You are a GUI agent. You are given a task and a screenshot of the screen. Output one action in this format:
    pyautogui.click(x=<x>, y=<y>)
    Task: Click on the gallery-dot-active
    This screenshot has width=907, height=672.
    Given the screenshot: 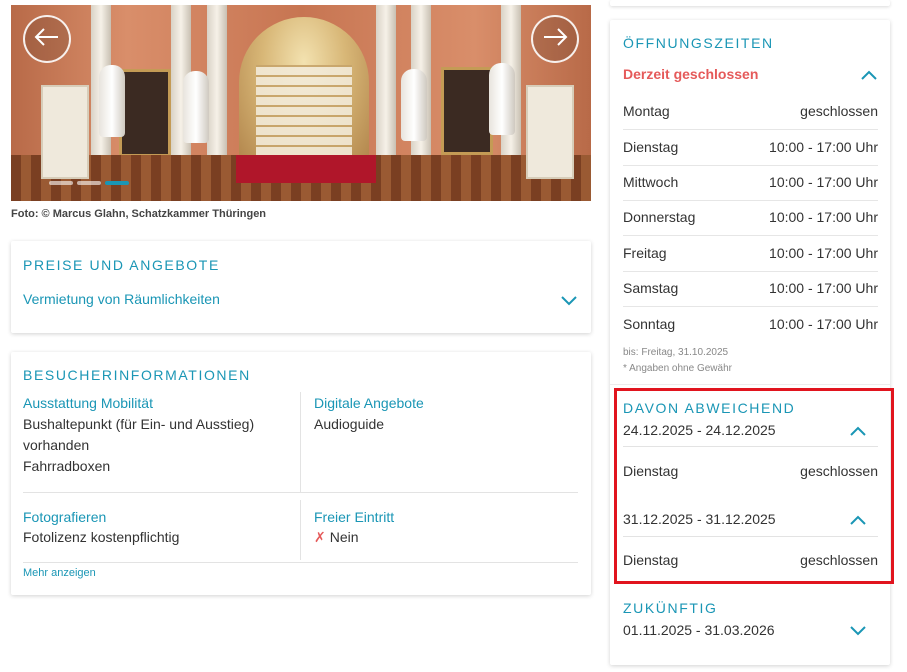 What is the action you would take?
    pyautogui.click(x=117, y=183)
    